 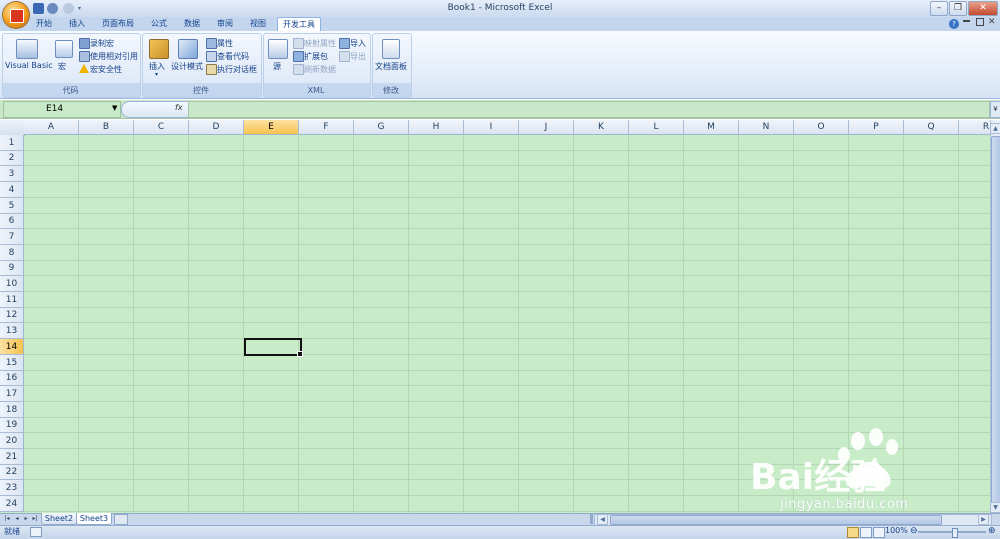 What do you see at coordinates (12, 410) in the screenshot?
I see `row-header: 18` at bounding box center [12, 410].